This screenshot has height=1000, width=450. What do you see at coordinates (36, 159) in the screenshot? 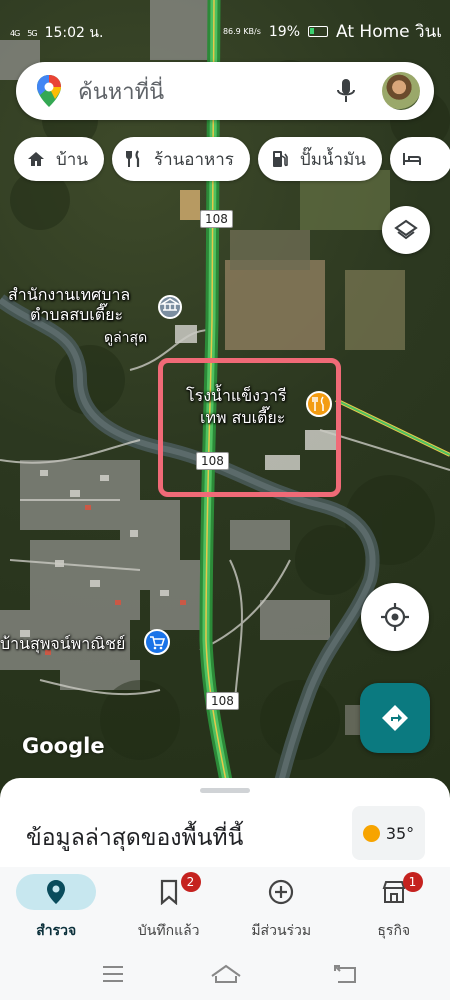
I see `home-icon` at bounding box center [36, 159].